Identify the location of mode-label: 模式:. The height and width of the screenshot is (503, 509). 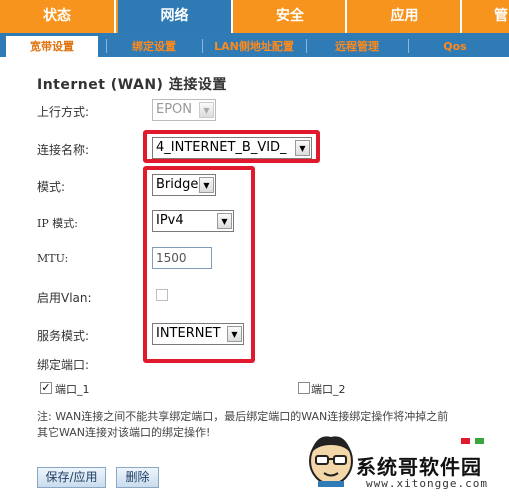
(51, 187).